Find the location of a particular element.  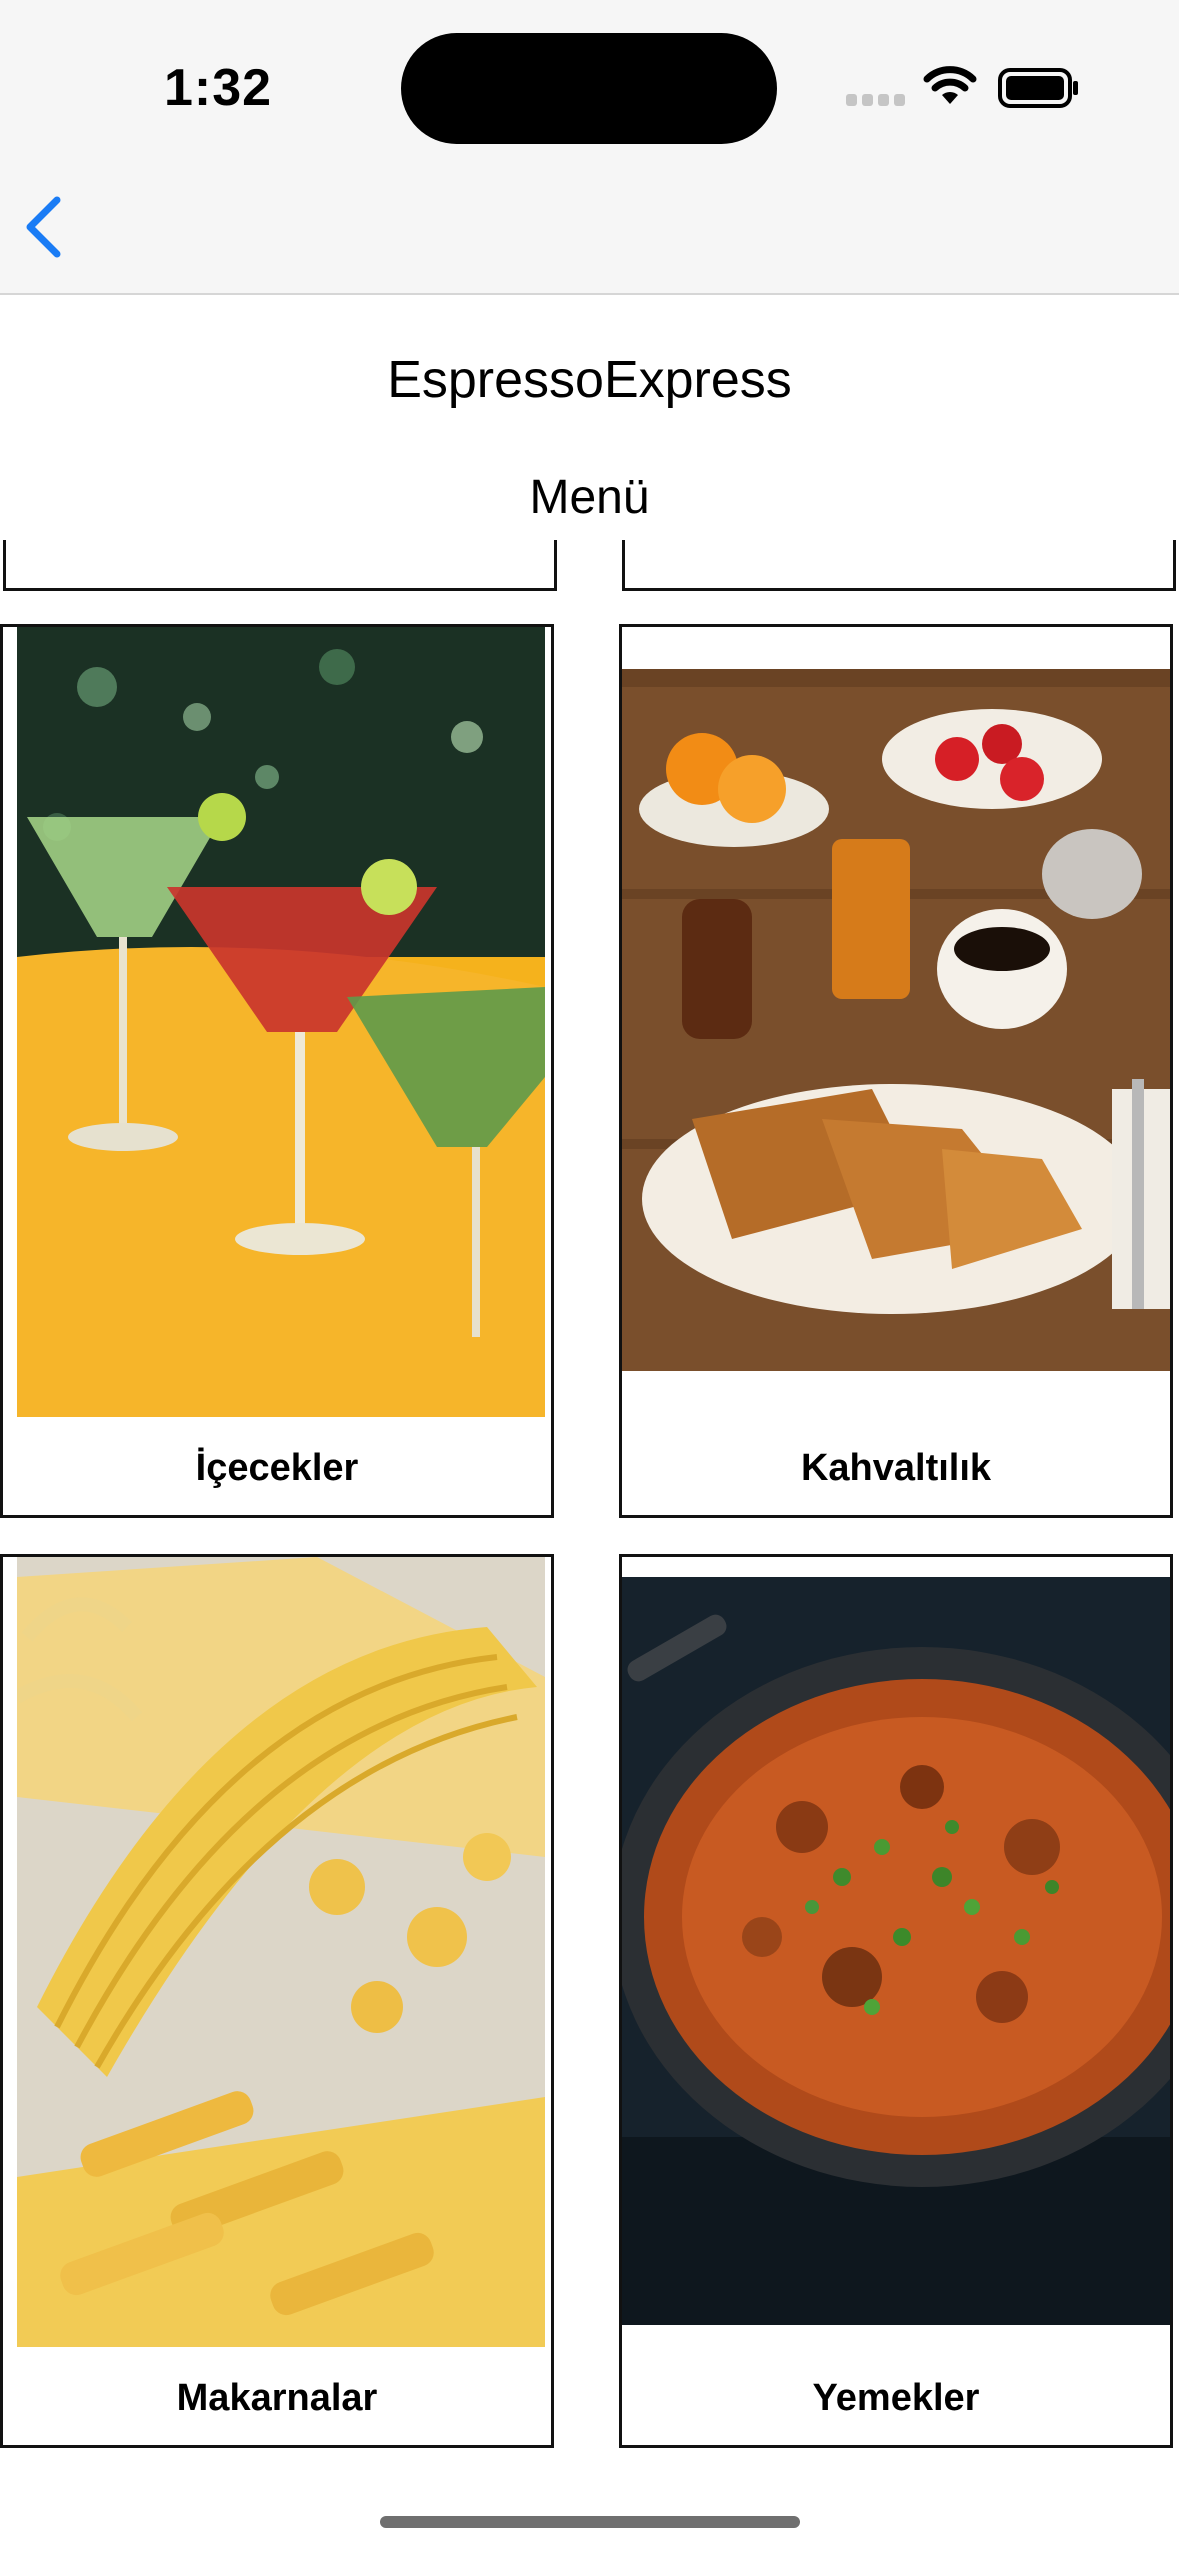

menu-card-label: İçecekler is located at coordinates (277, 1468).